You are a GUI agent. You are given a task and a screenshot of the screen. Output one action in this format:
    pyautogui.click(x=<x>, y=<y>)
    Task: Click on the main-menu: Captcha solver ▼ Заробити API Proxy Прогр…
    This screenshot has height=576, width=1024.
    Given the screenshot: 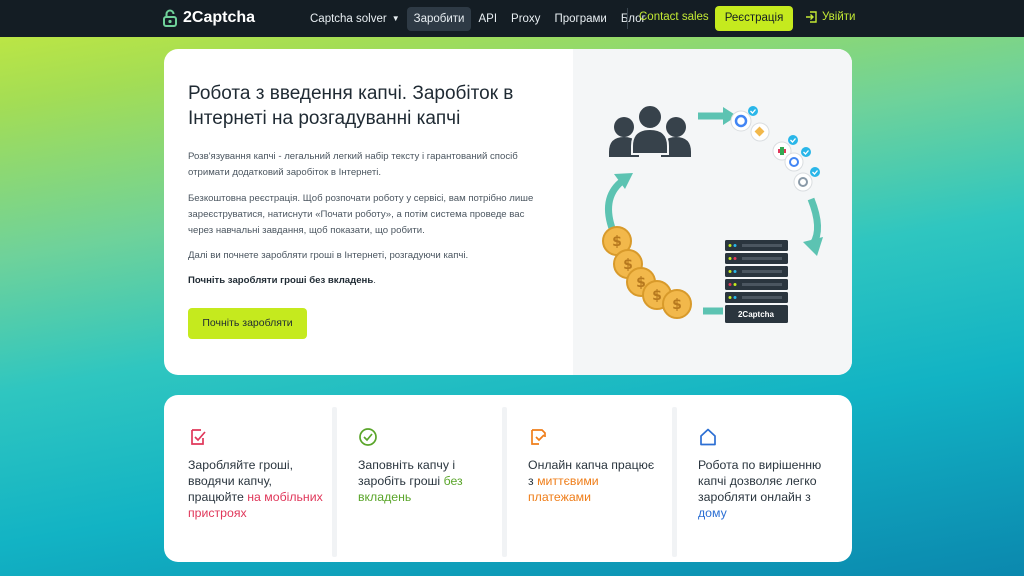 What is the action you would take?
    pyautogui.click(x=478, y=19)
    